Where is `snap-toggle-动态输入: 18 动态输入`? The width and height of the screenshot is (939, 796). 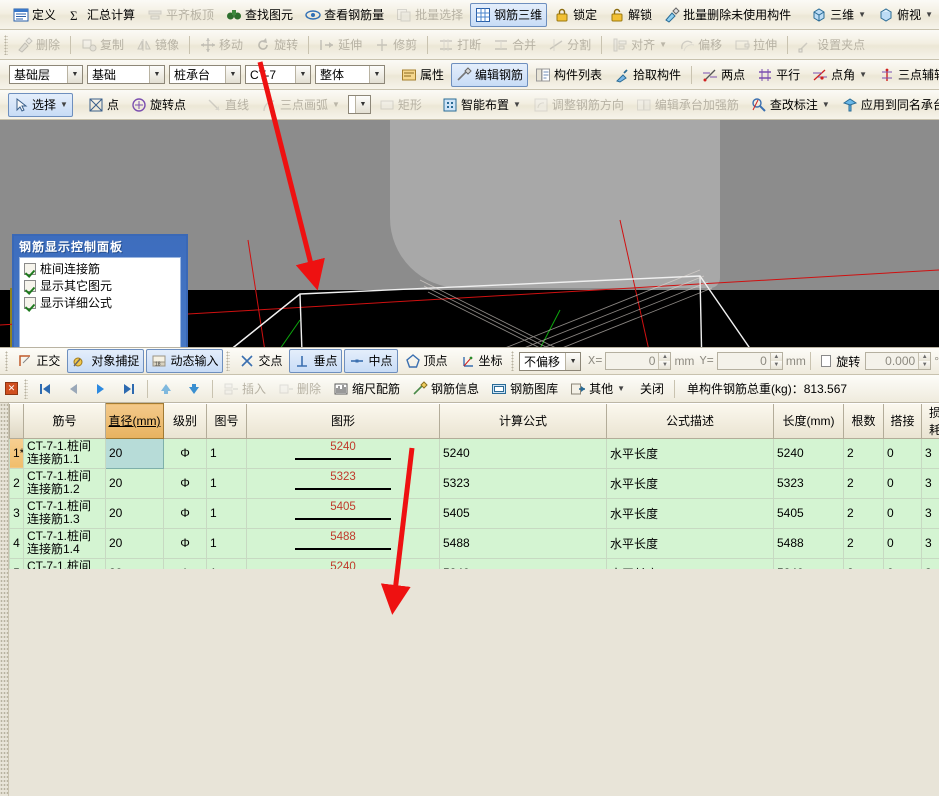
snap-toggle-动态输入: 18 动态输入 is located at coordinates (185, 361).